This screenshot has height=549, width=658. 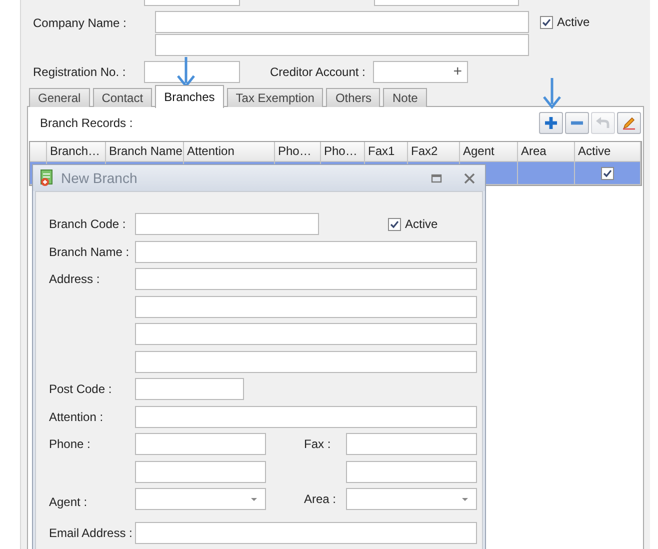 What do you see at coordinates (353, 97) in the screenshot?
I see `tab: Others` at bounding box center [353, 97].